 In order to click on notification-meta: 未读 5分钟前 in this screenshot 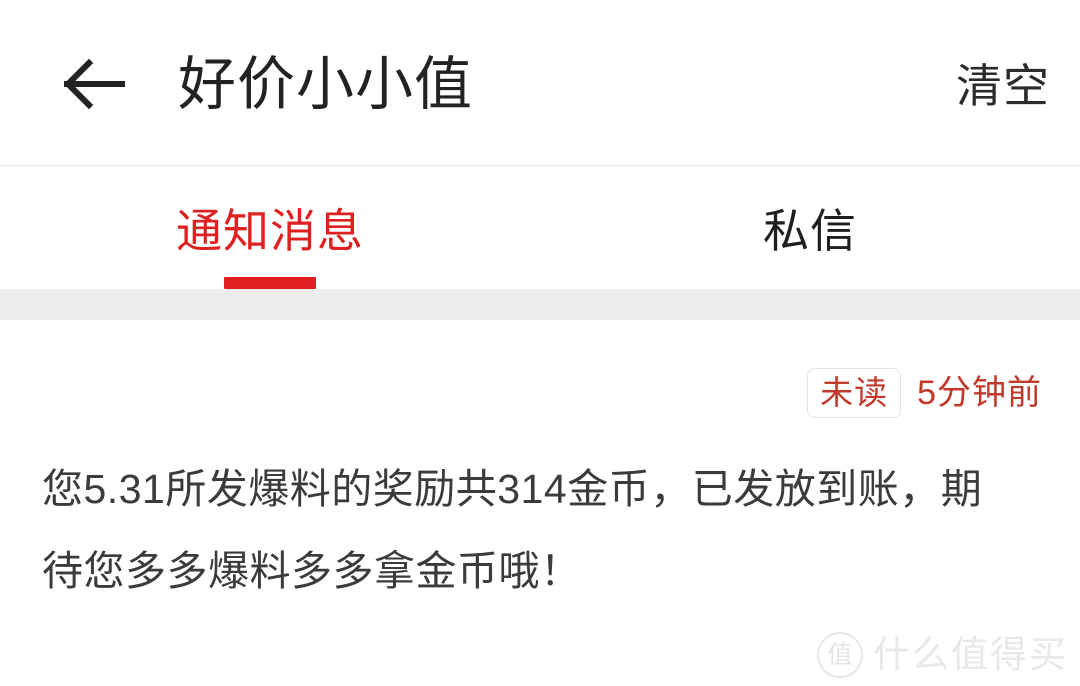, I will do `click(924, 393)`.